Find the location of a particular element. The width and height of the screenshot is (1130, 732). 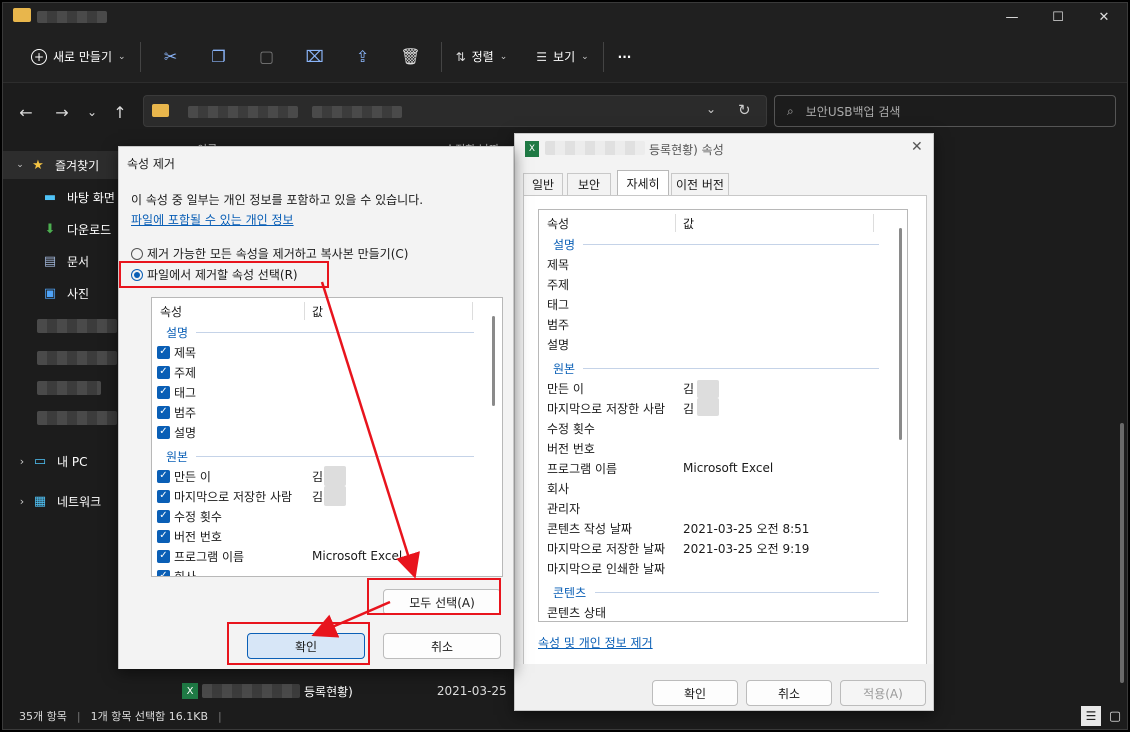

tab-details: 자세히 is located at coordinates (643, 183).